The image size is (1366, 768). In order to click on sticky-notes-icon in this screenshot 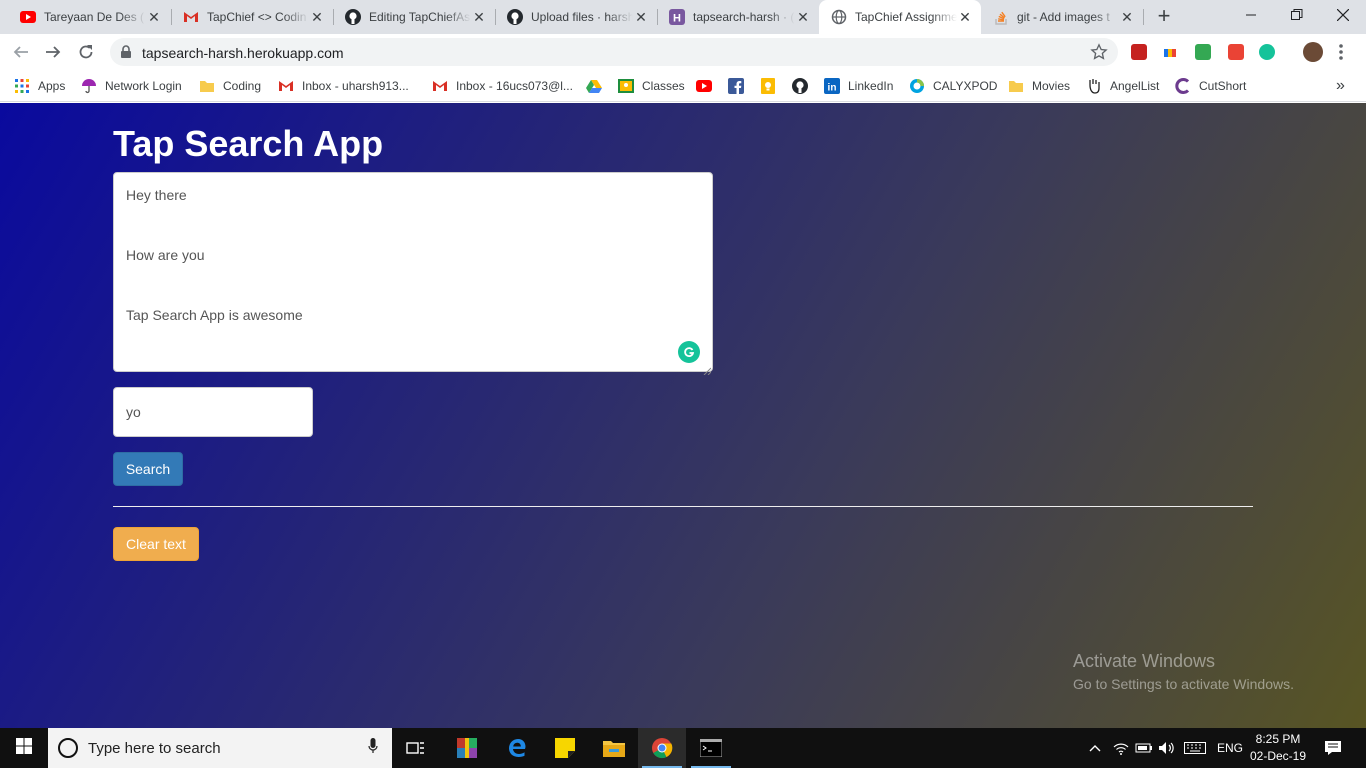, I will do `click(565, 748)`.